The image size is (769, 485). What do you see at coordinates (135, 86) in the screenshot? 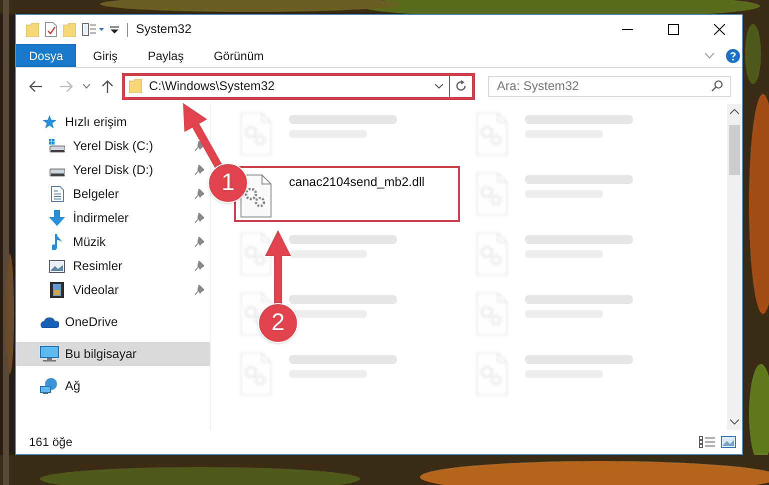
I see `folder-icon` at bounding box center [135, 86].